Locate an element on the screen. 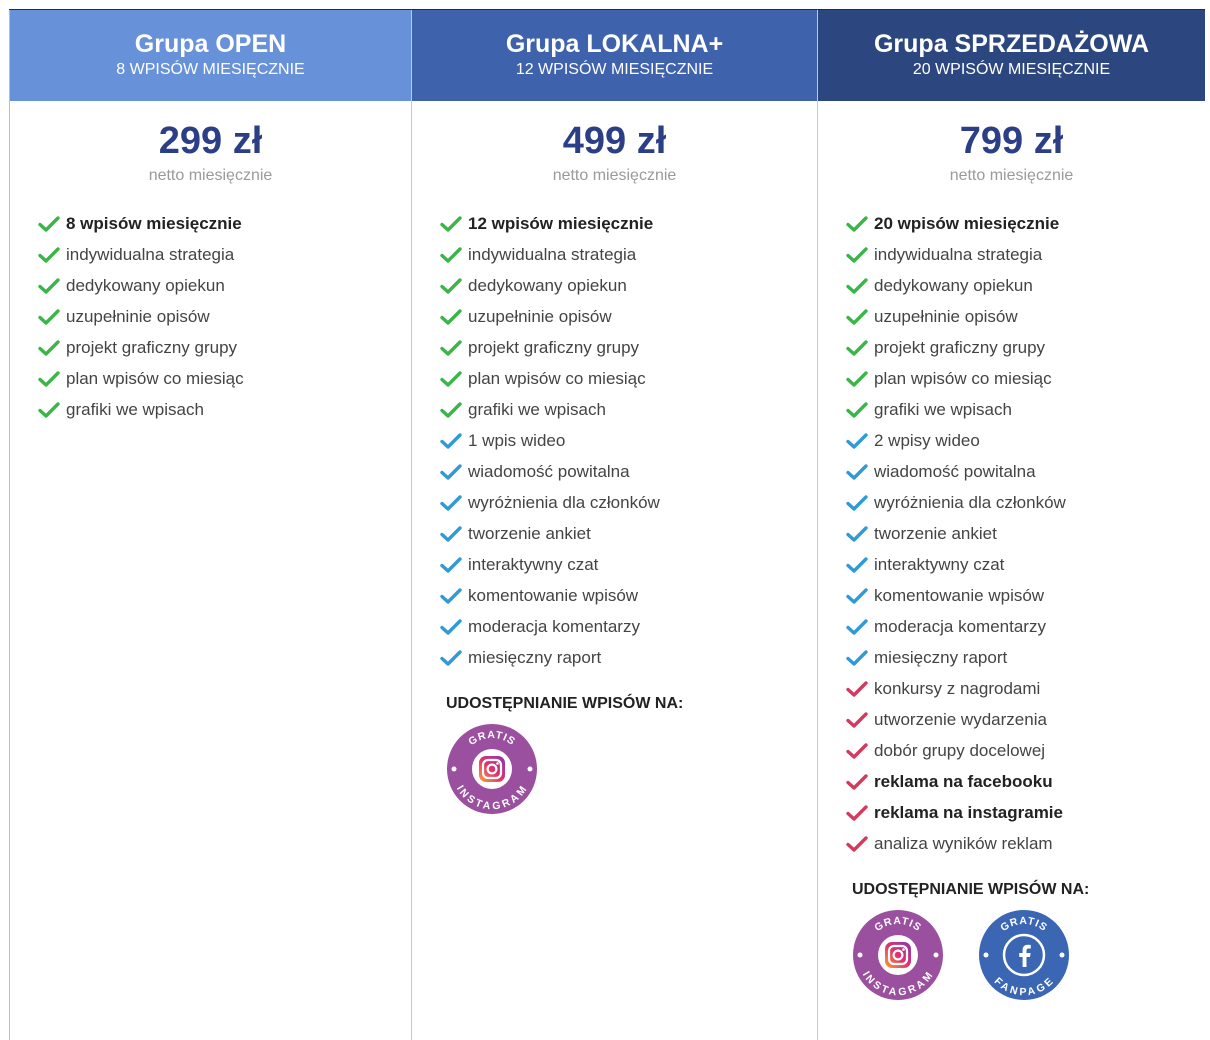 This screenshot has height=1040, width=1210. badge-row: GRATIS INSTAGRAM is located at coordinates (631, 769).